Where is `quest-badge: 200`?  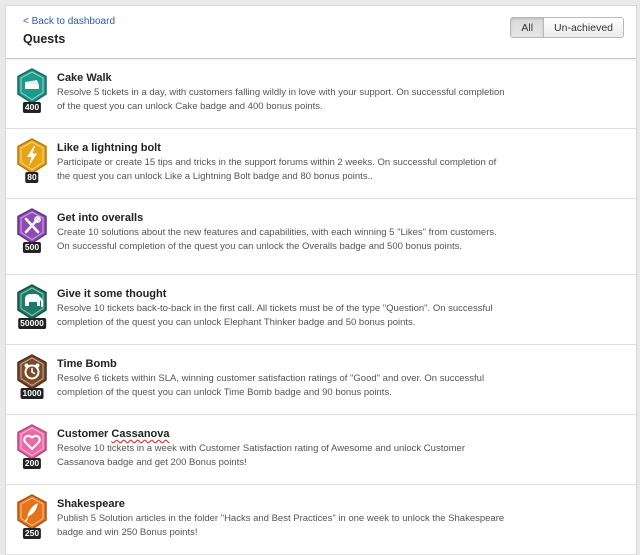
quest-badge: 200 is located at coordinates (32, 447).